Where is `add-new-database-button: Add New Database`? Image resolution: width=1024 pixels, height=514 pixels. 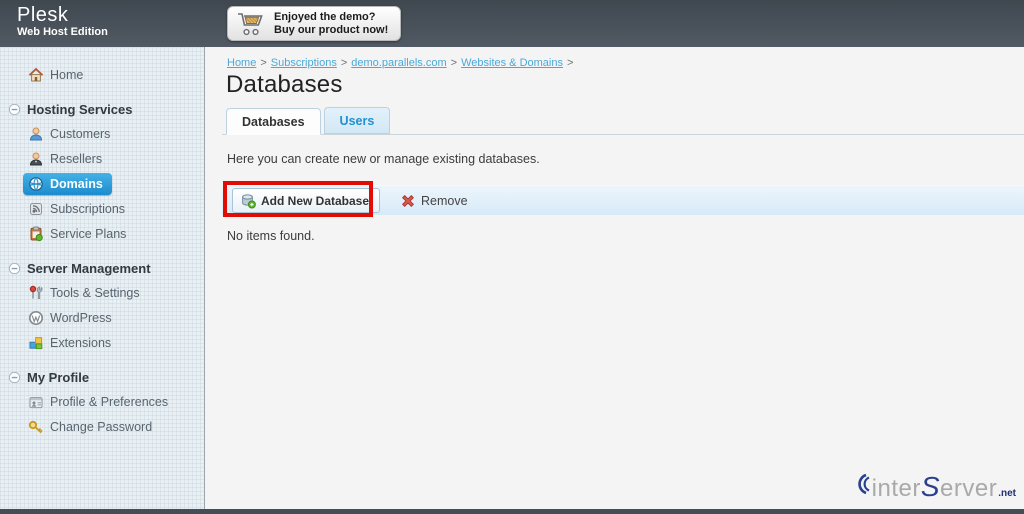 add-new-database-button: Add New Database is located at coordinates (306, 200).